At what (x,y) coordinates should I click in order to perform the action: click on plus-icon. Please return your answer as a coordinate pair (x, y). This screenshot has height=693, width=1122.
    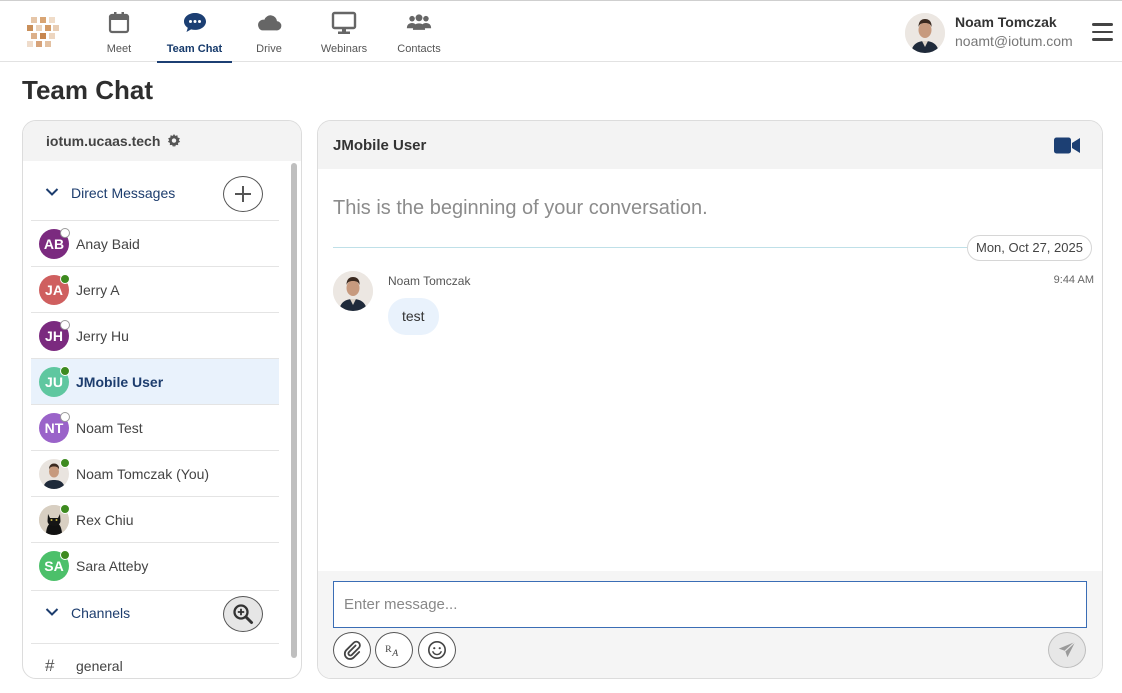
    Looking at the image, I should click on (243, 194).